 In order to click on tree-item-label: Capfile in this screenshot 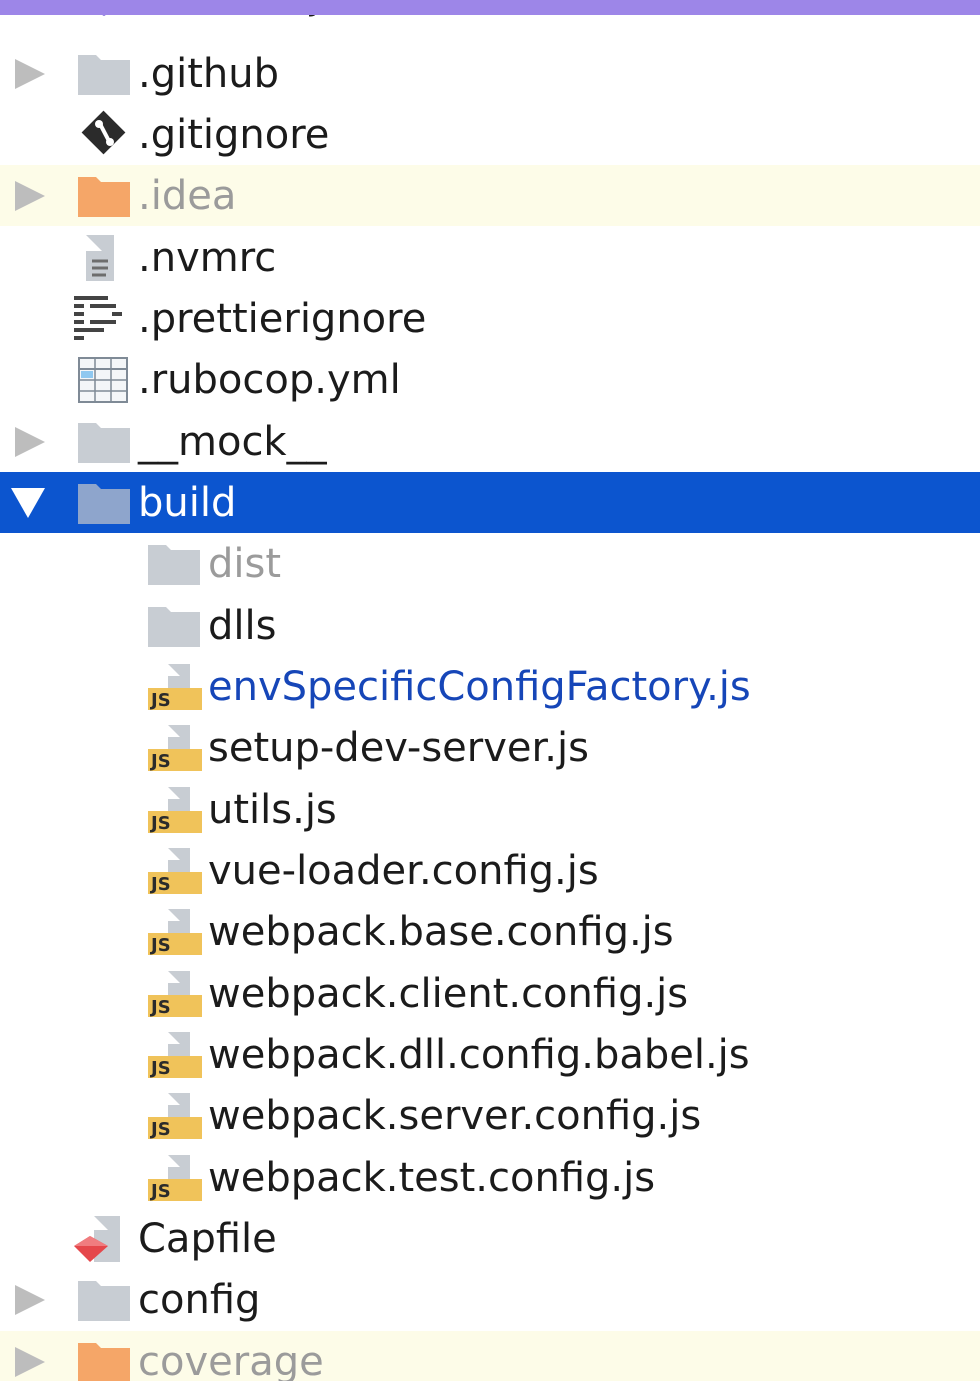, I will do `click(207, 1239)`.